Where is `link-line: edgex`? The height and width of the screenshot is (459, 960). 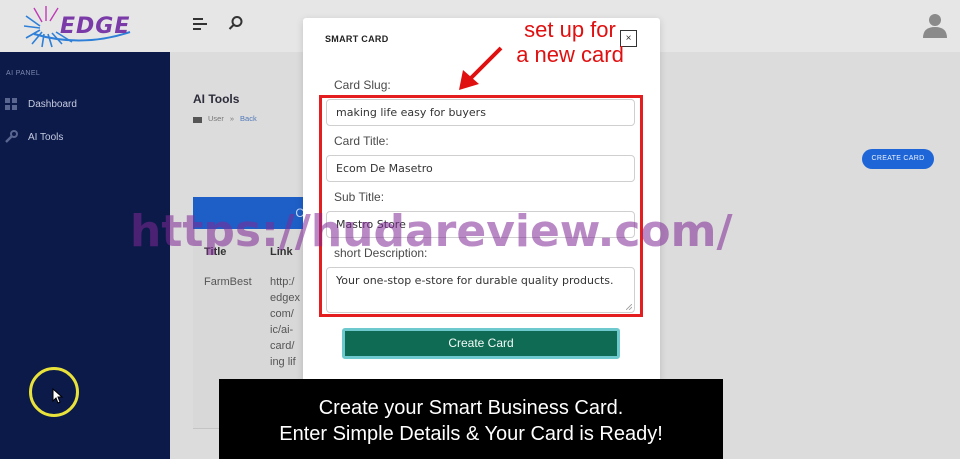
link-line: edgex is located at coordinates (285, 298).